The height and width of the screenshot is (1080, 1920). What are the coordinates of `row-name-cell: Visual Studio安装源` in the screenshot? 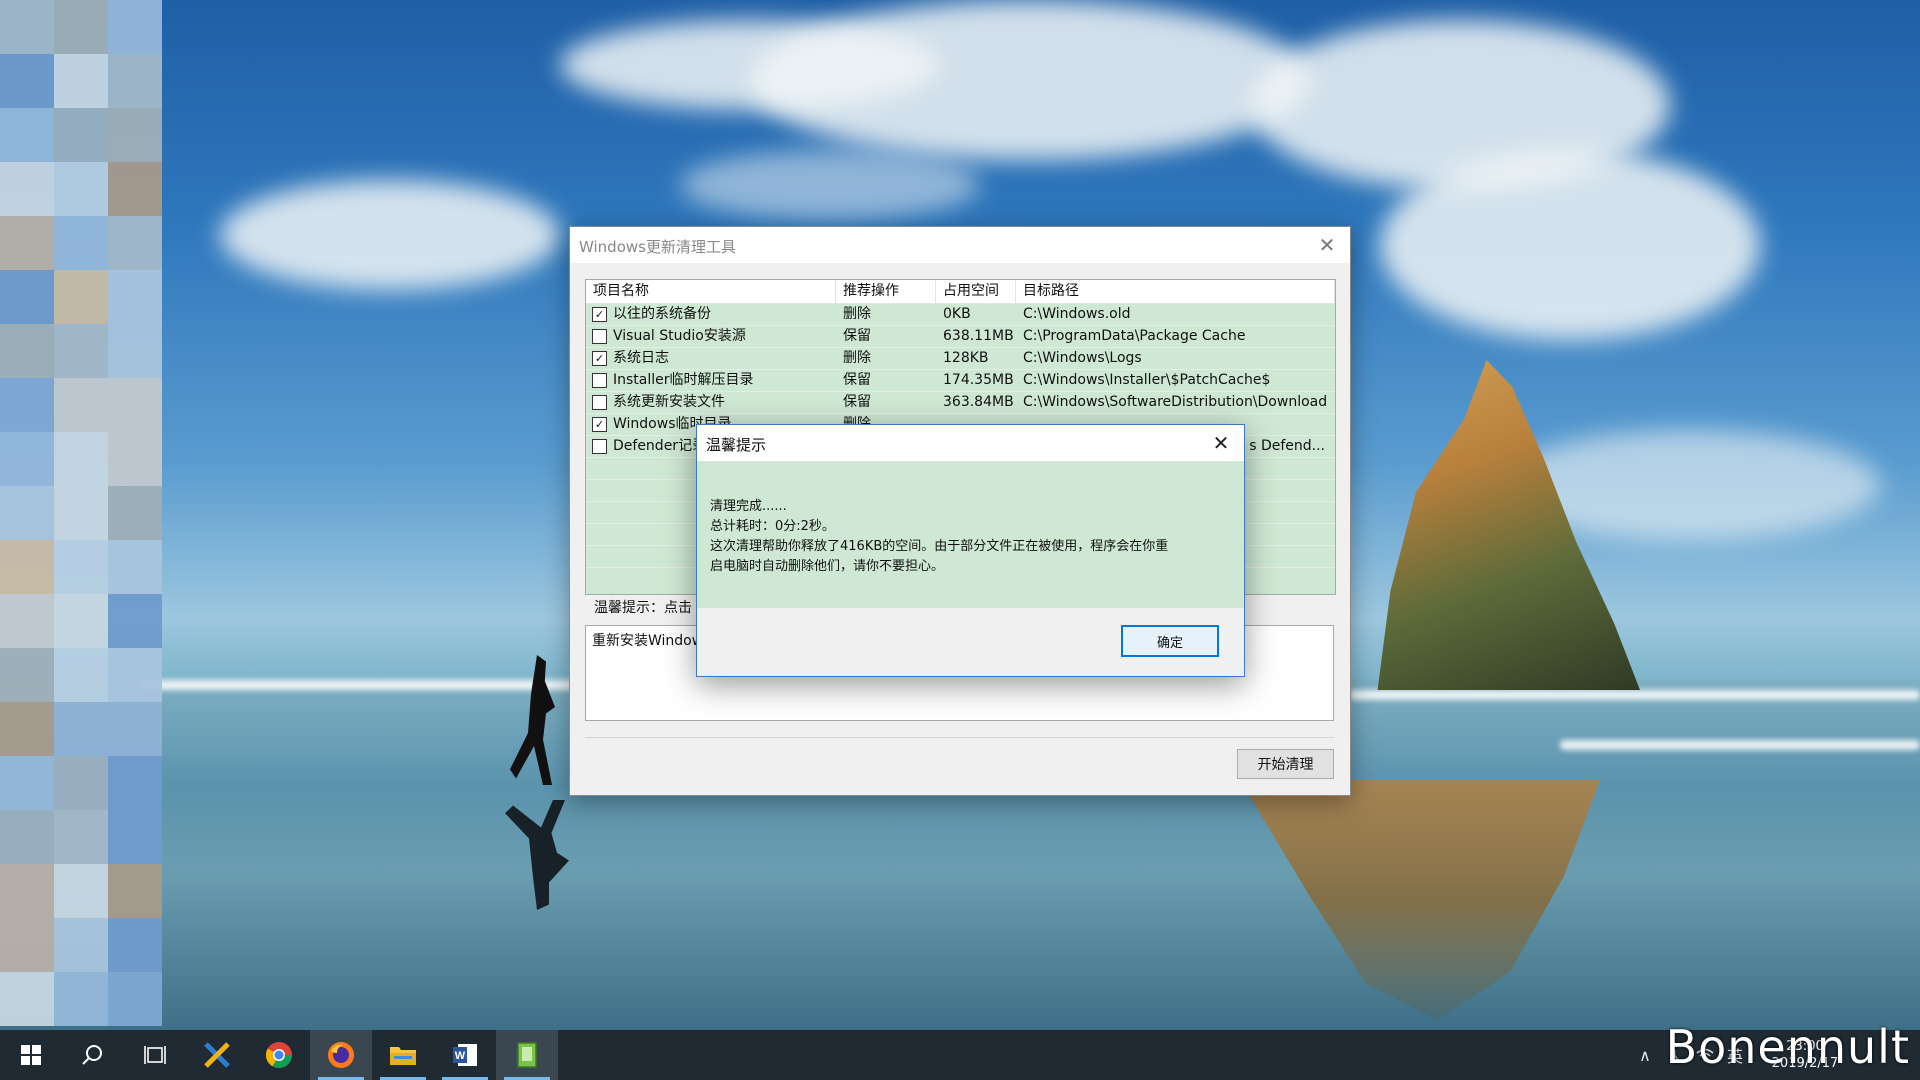 It's located at (711, 336).